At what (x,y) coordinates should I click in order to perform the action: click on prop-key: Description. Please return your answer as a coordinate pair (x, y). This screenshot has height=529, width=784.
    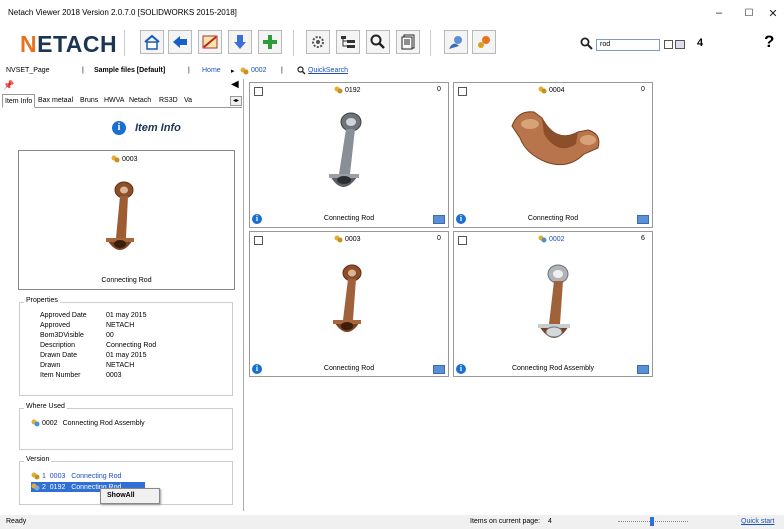
    Looking at the image, I should click on (58, 345).